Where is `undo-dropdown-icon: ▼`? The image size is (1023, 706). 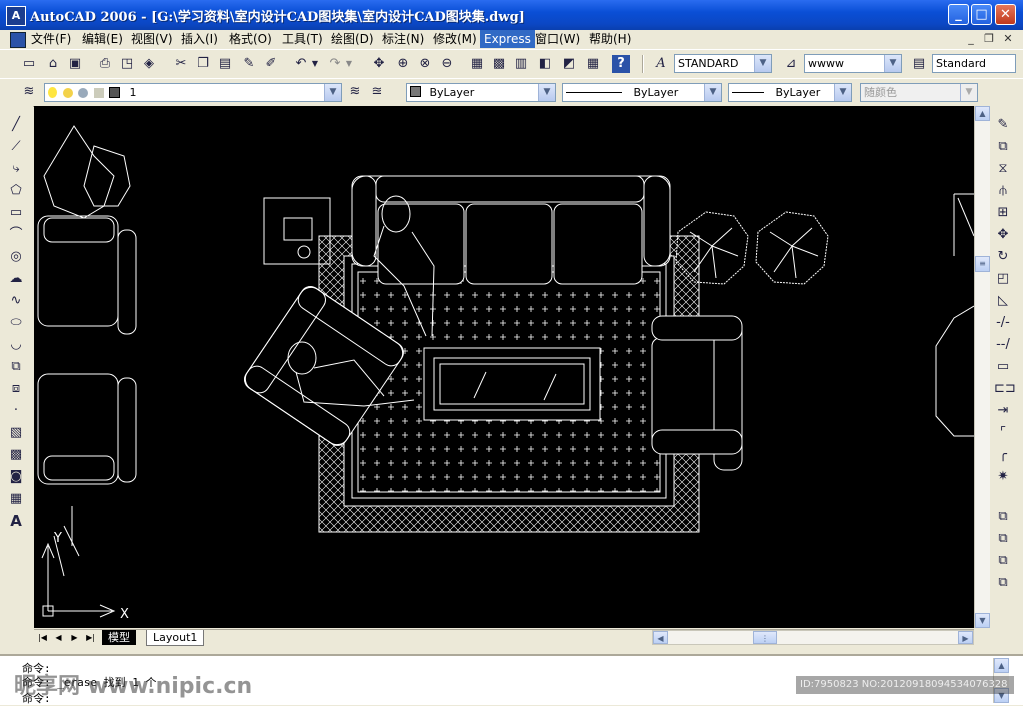 undo-dropdown-icon: ▼ is located at coordinates (315, 64).